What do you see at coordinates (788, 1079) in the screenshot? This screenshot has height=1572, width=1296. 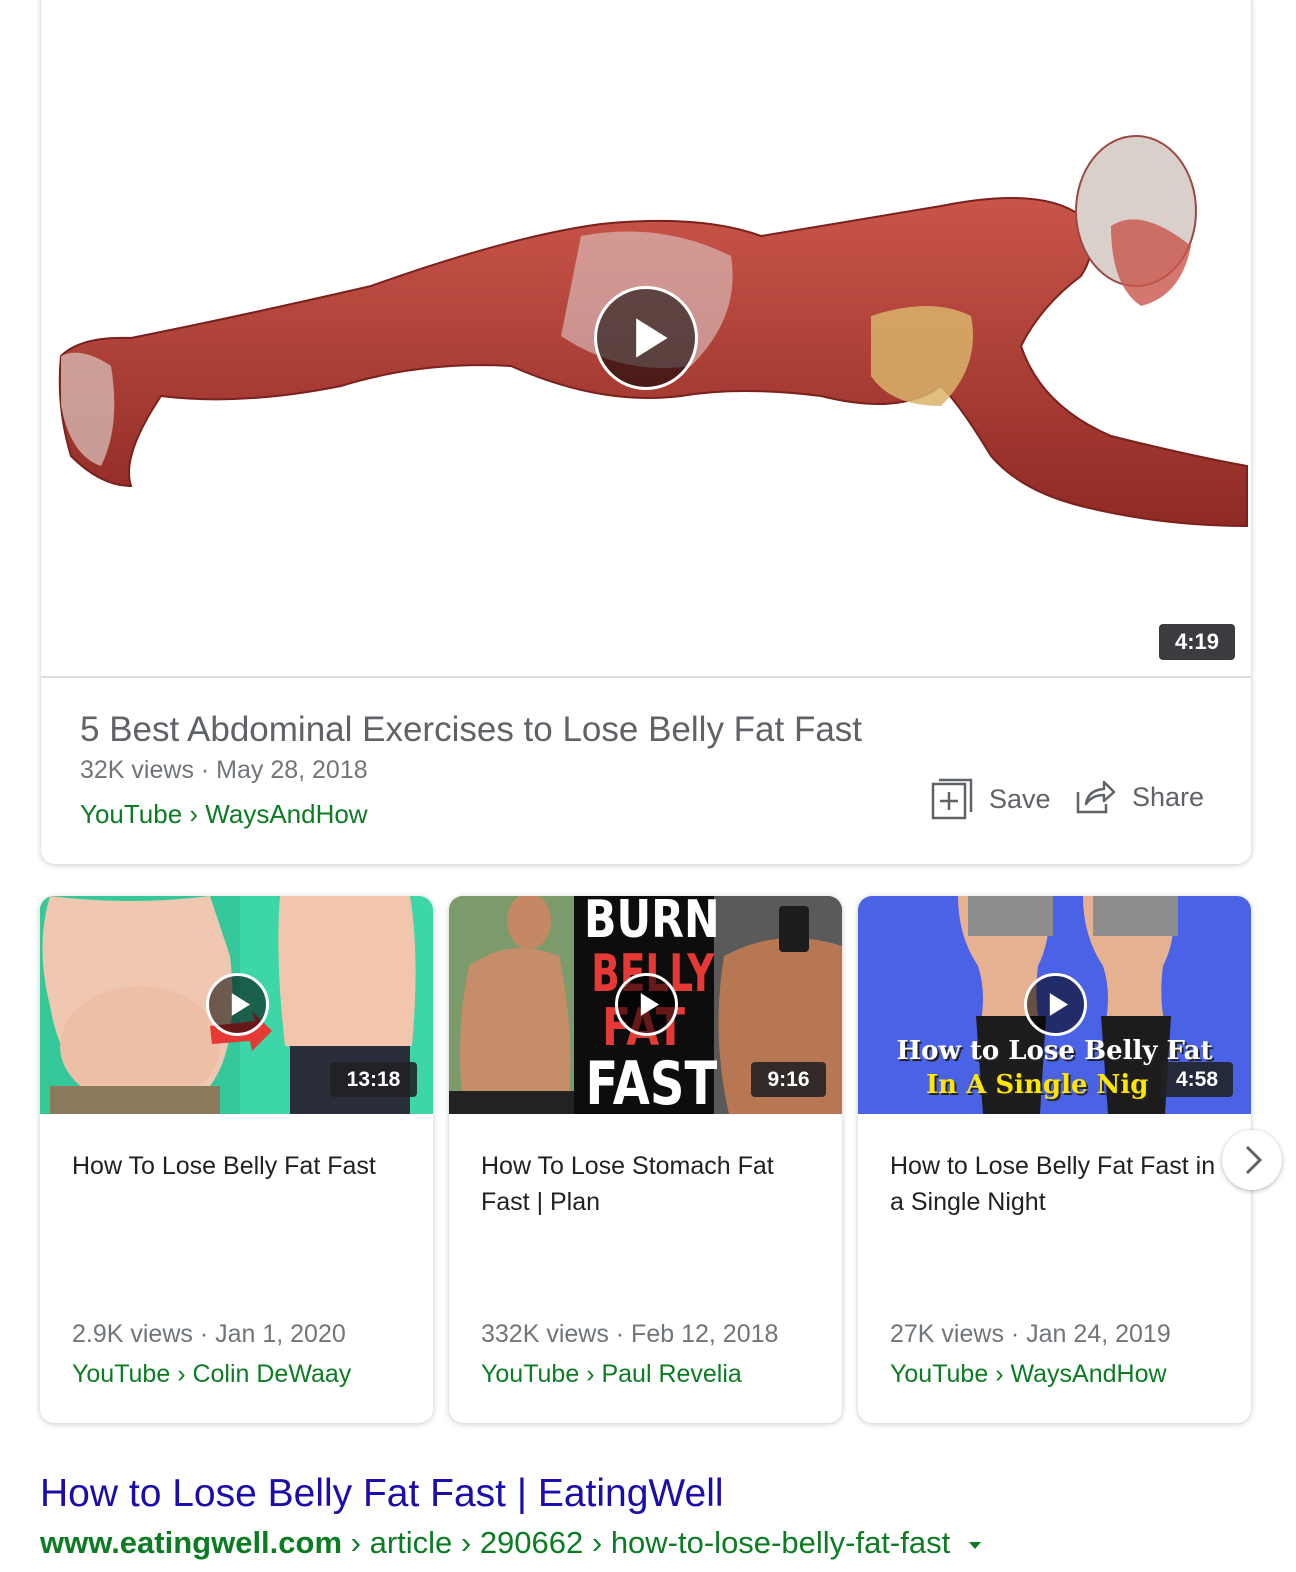 I see `duration-badge: 9:16` at bounding box center [788, 1079].